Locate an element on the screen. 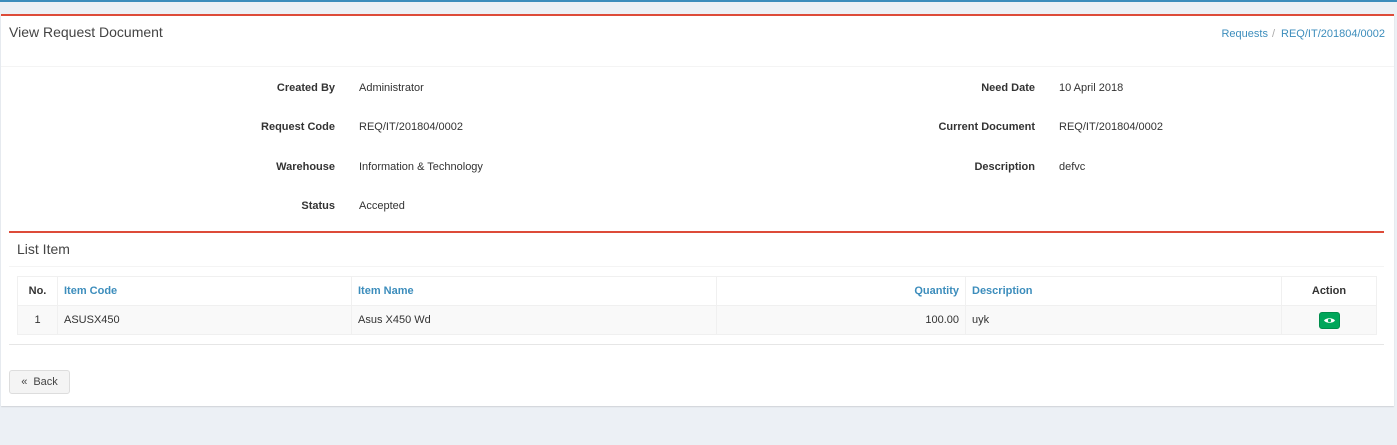  top-navbar-edge is located at coordinates (698, 1).